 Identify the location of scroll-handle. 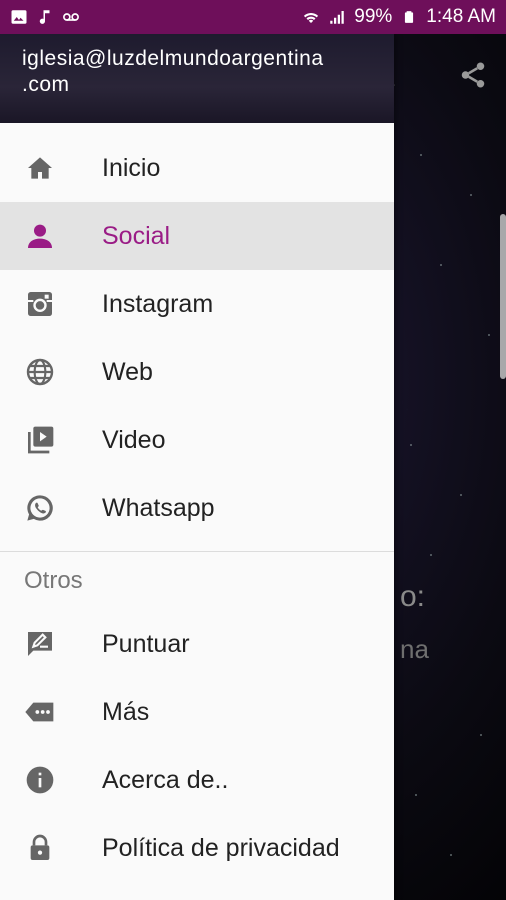
(503, 296).